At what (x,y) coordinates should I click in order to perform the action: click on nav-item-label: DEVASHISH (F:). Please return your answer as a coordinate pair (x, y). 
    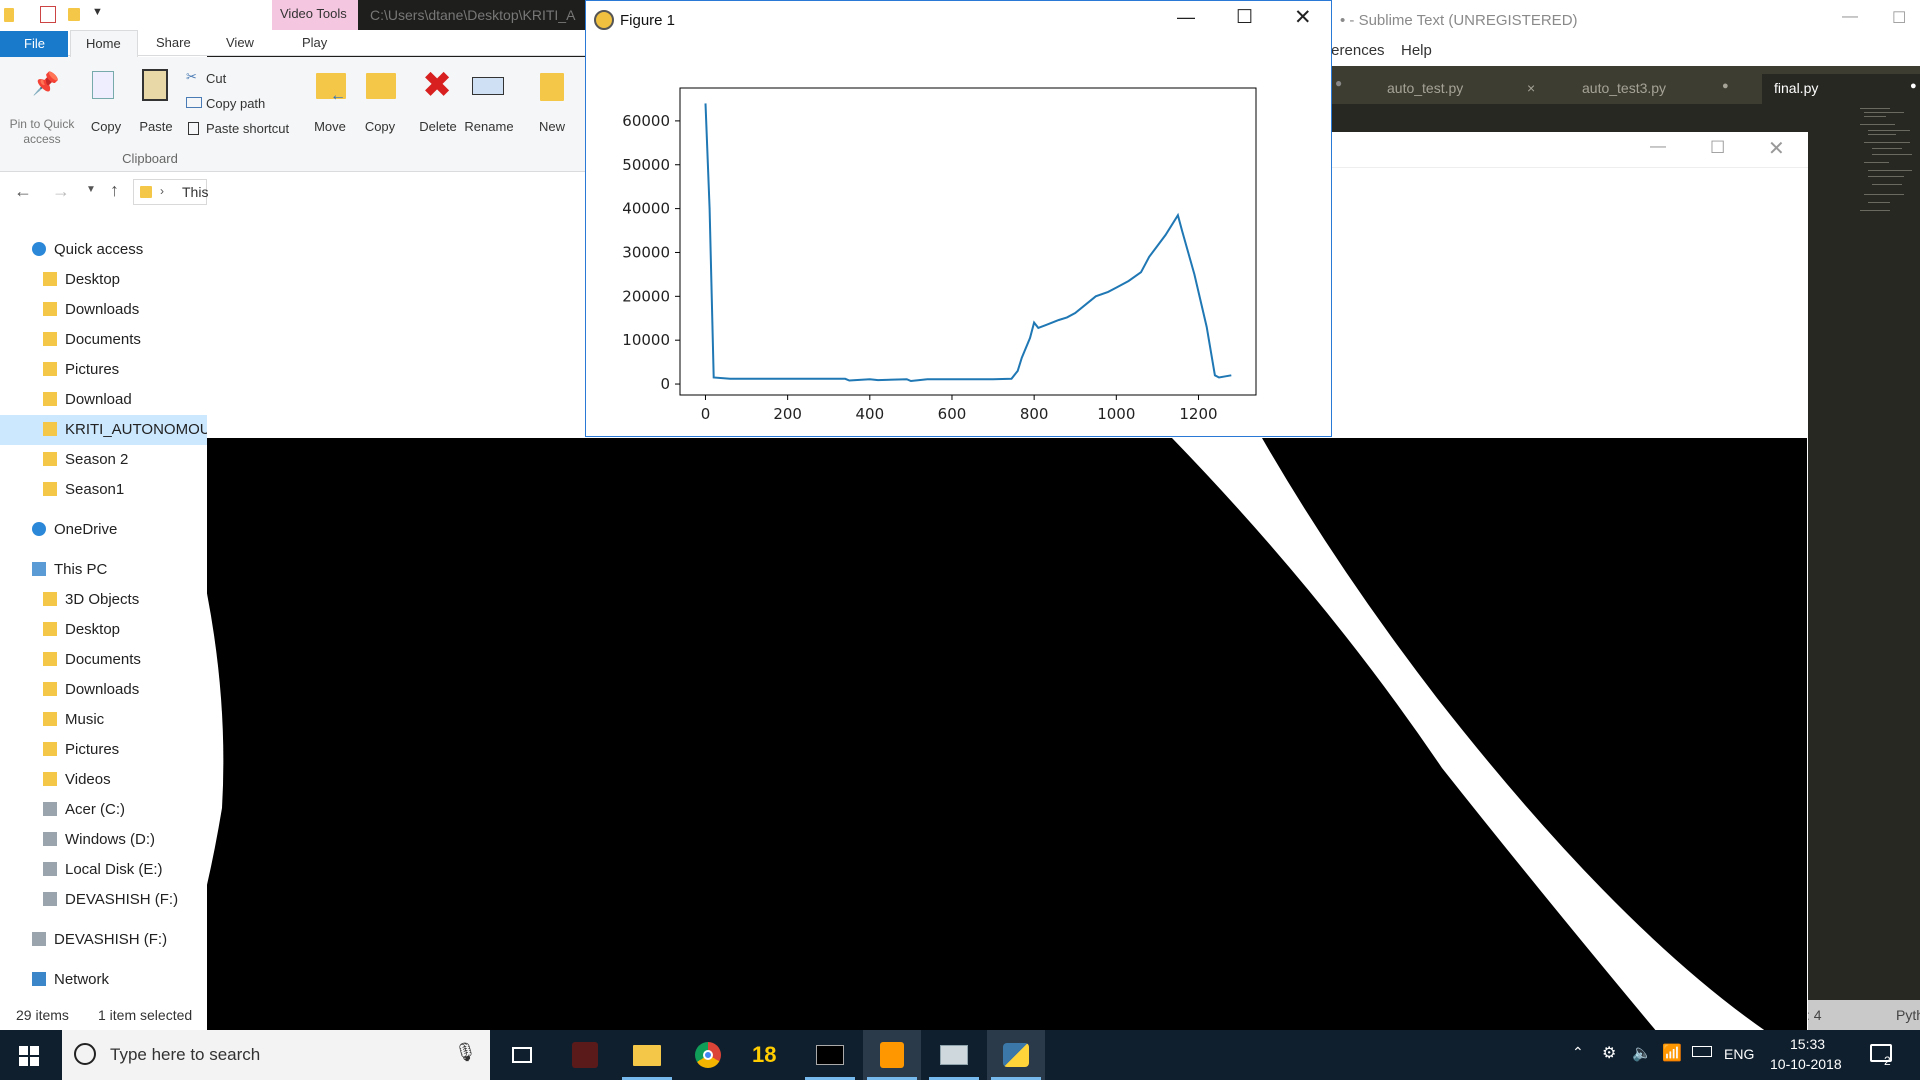
    Looking at the image, I should click on (122, 899).